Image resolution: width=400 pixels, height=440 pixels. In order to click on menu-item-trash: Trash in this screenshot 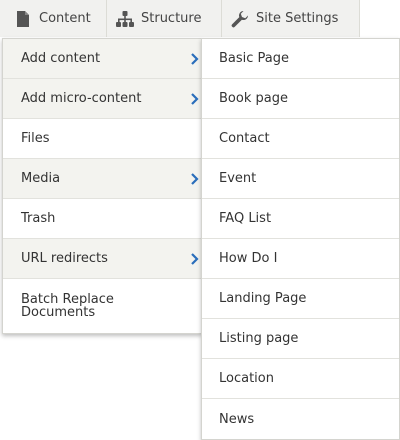, I will do `click(102, 219)`.